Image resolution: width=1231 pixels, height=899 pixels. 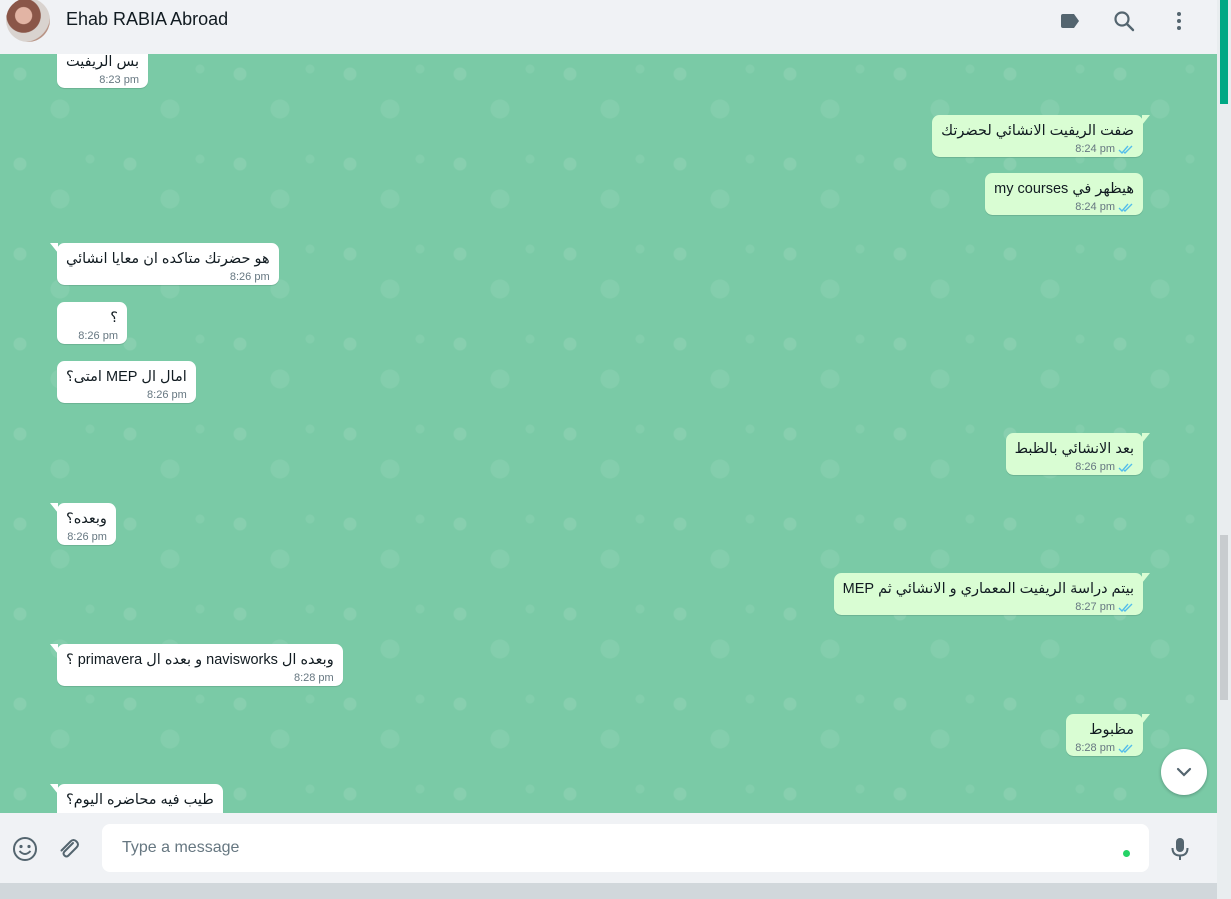 I want to click on scroll-down-button, so click(x=1184, y=772).